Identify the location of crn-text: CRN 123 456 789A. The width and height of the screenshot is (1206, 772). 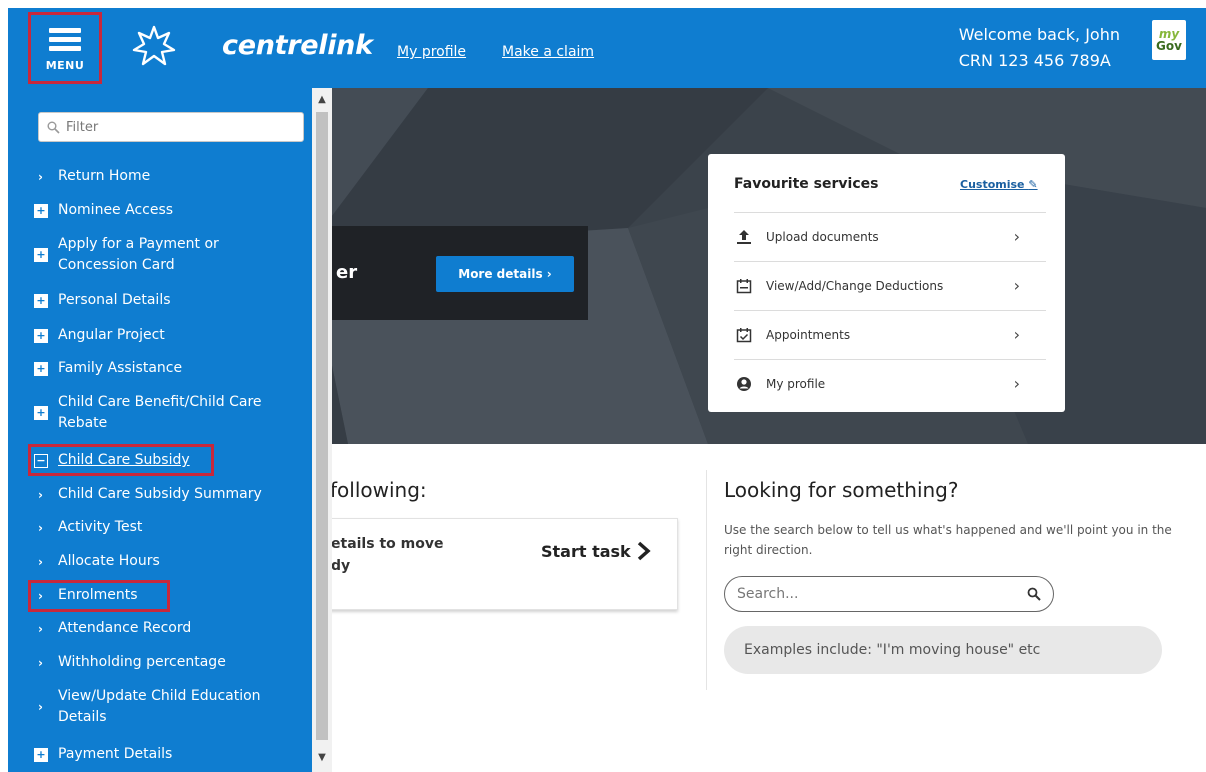
(1034, 60).